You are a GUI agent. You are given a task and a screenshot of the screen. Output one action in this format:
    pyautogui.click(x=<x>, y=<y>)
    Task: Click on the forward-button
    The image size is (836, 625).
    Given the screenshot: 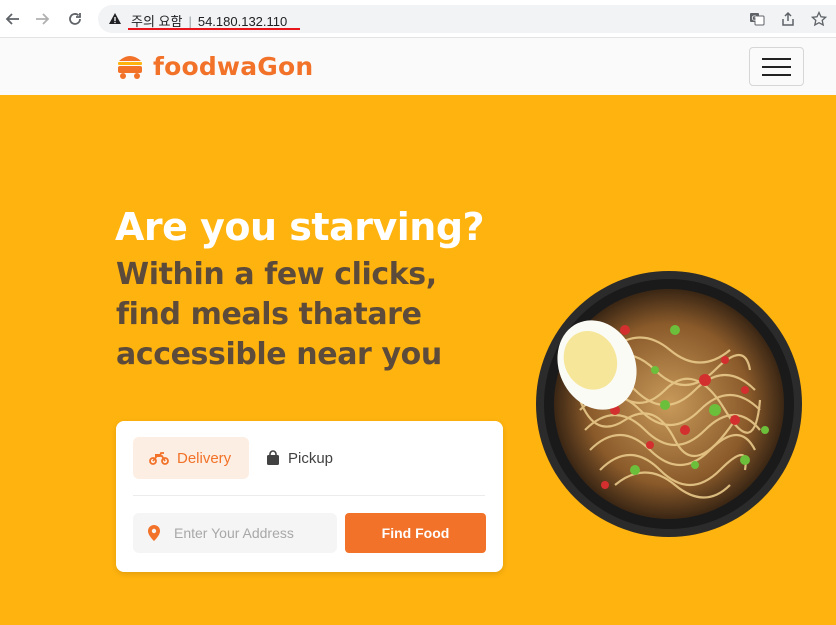 What is the action you would take?
    pyautogui.click(x=42, y=19)
    